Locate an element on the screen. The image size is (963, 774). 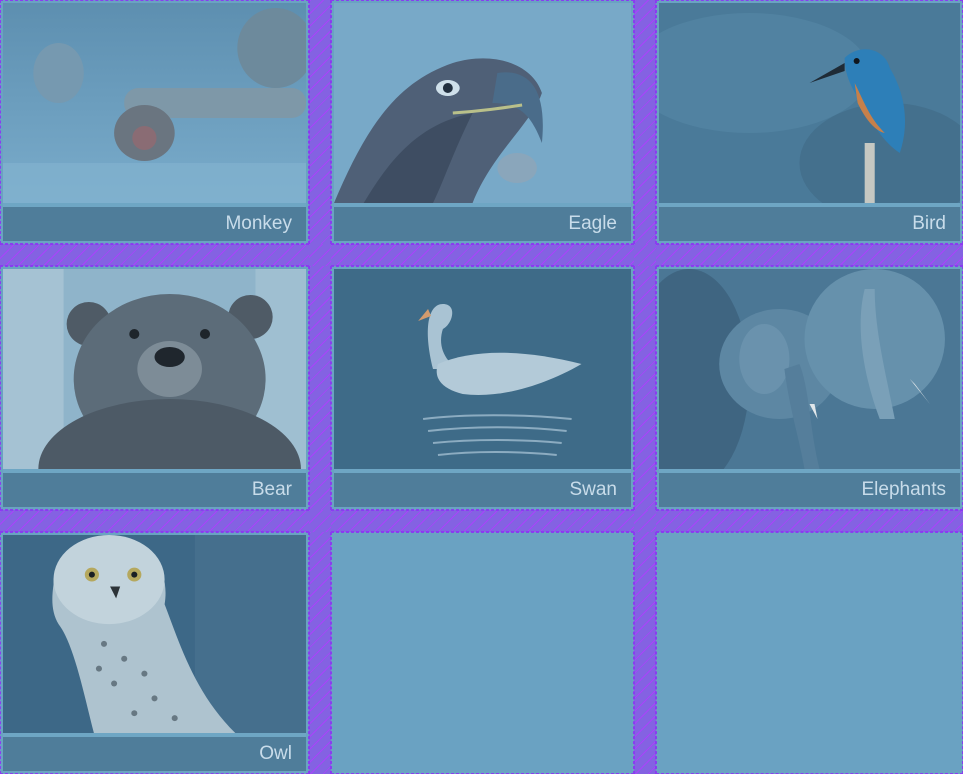
monkey-photo is located at coordinates (154, 103).